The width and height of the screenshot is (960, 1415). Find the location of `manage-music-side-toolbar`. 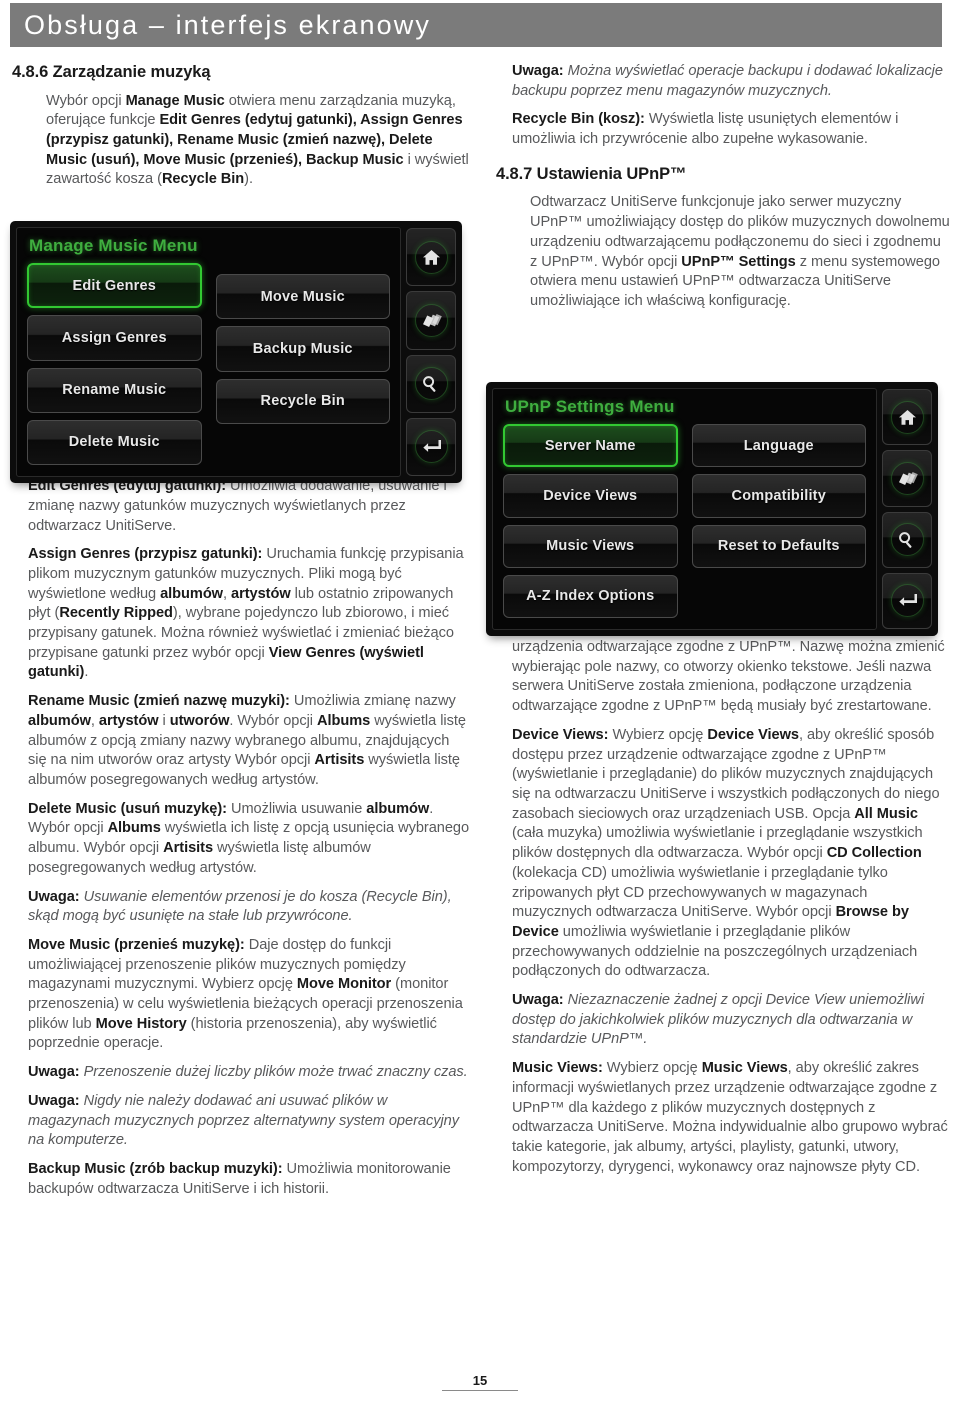

manage-music-side-toolbar is located at coordinates (431, 352).